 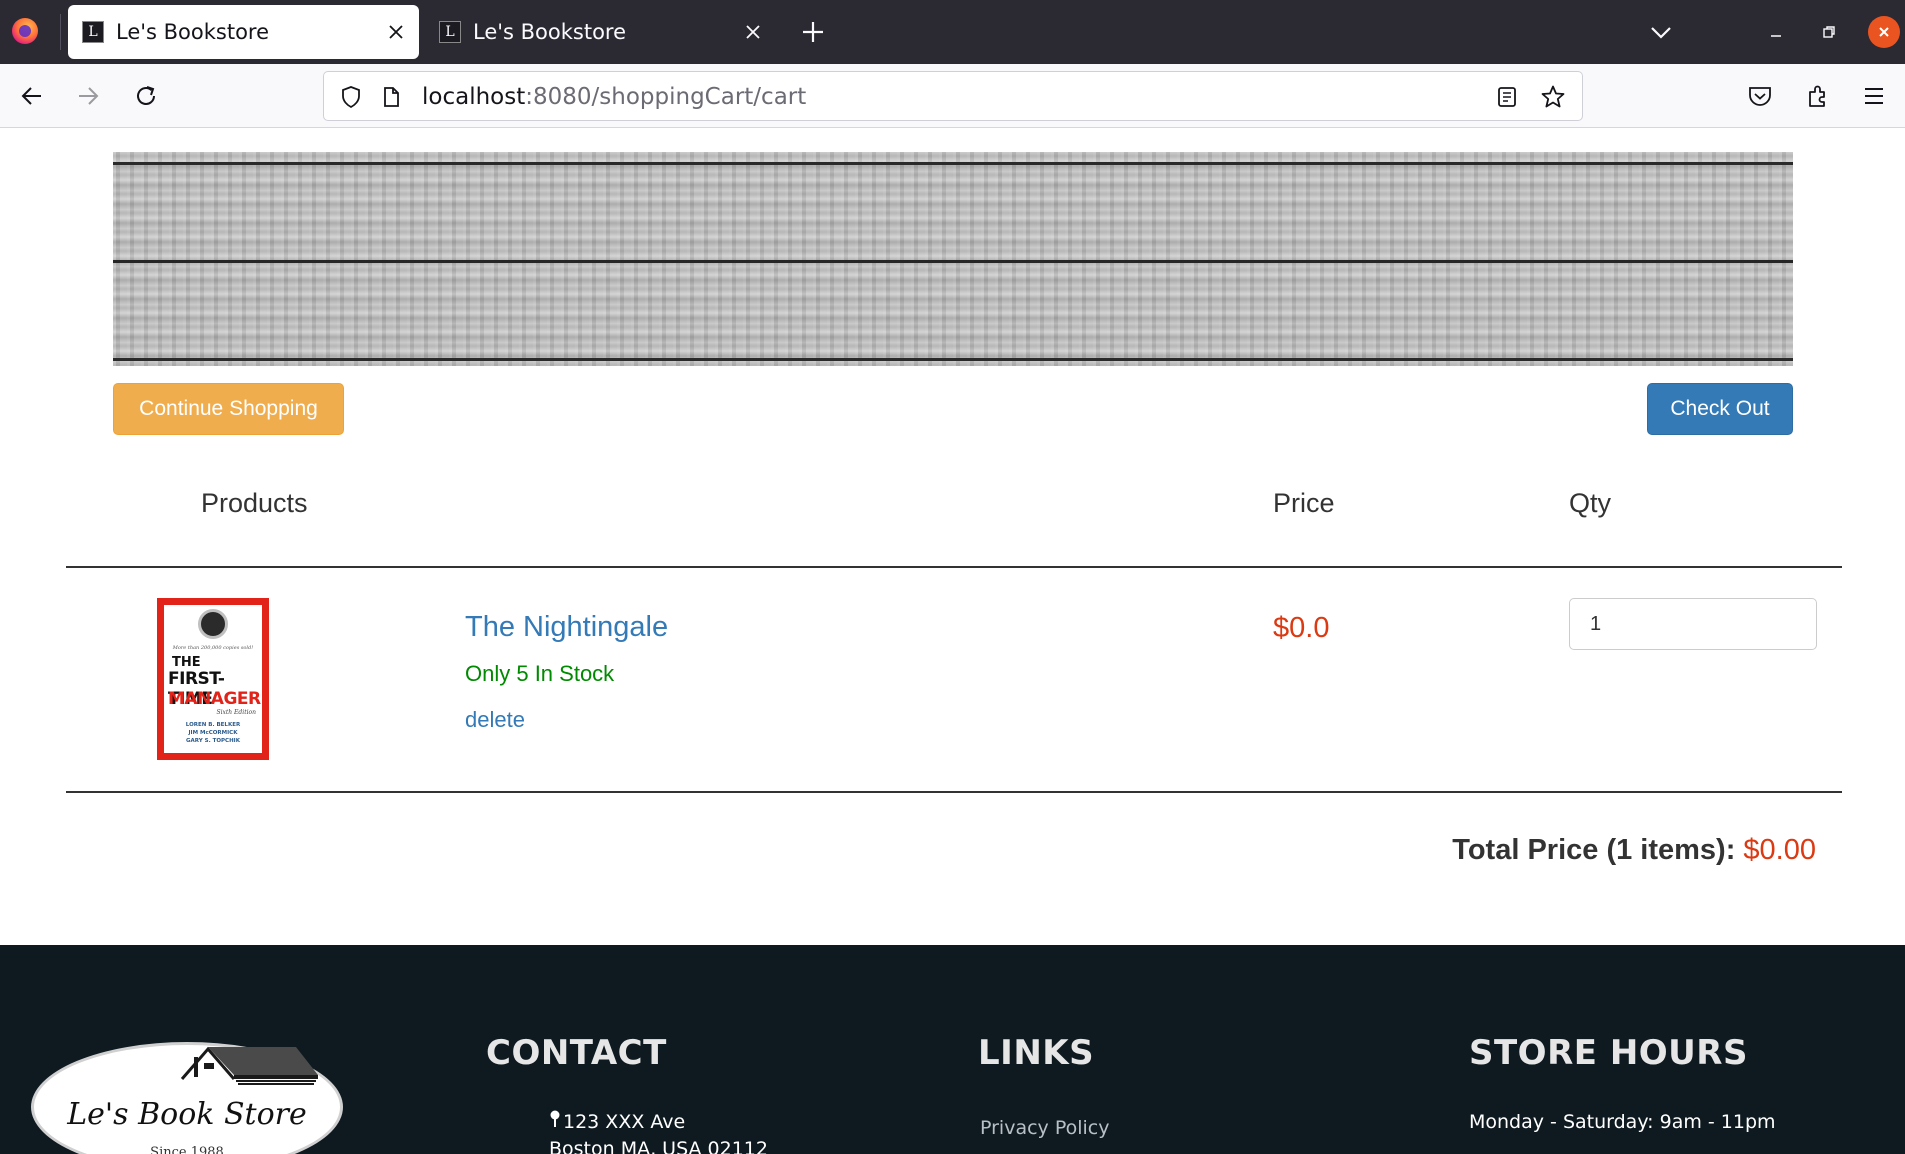 I want to click on url-text: localhost:8080/shoppingCart/cart, so click(x=614, y=97).